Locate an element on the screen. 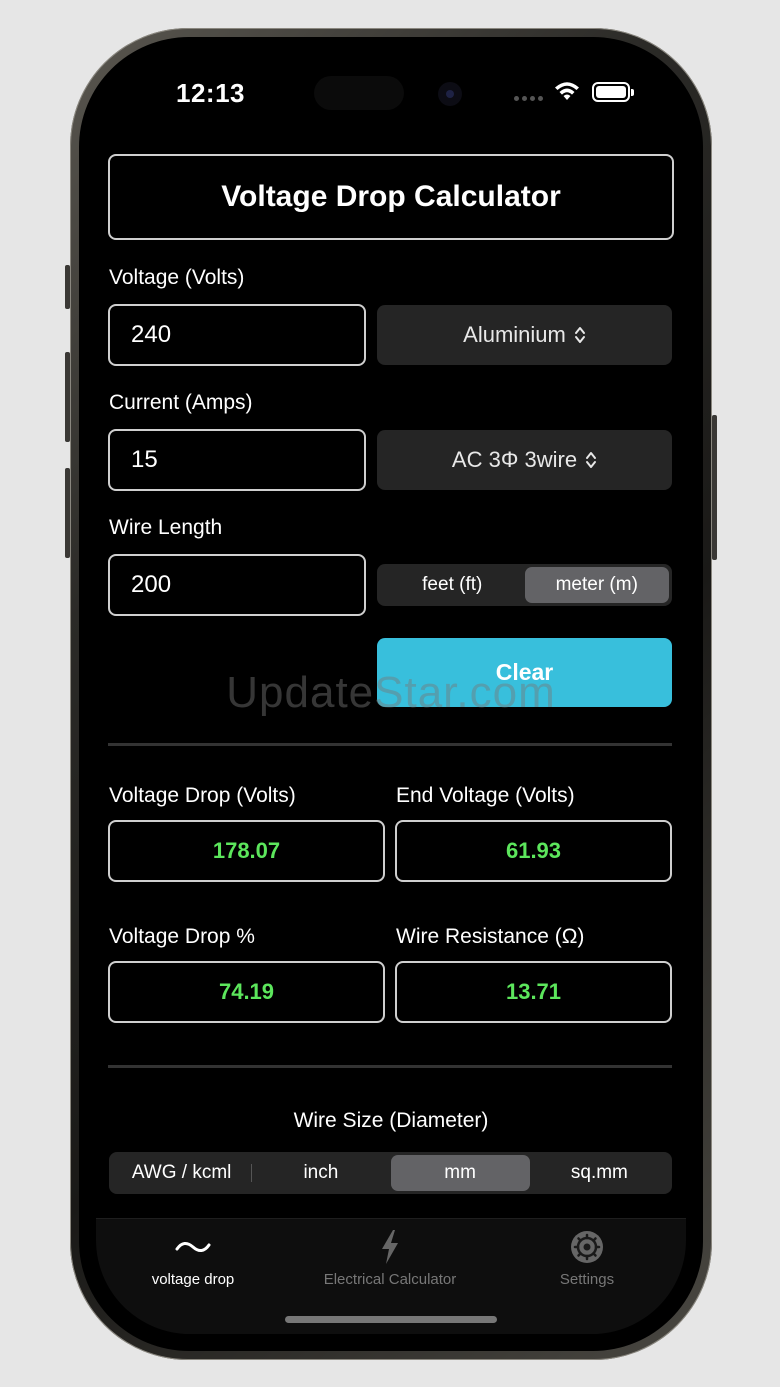  bolt-icon is located at coordinates (390, 1247).